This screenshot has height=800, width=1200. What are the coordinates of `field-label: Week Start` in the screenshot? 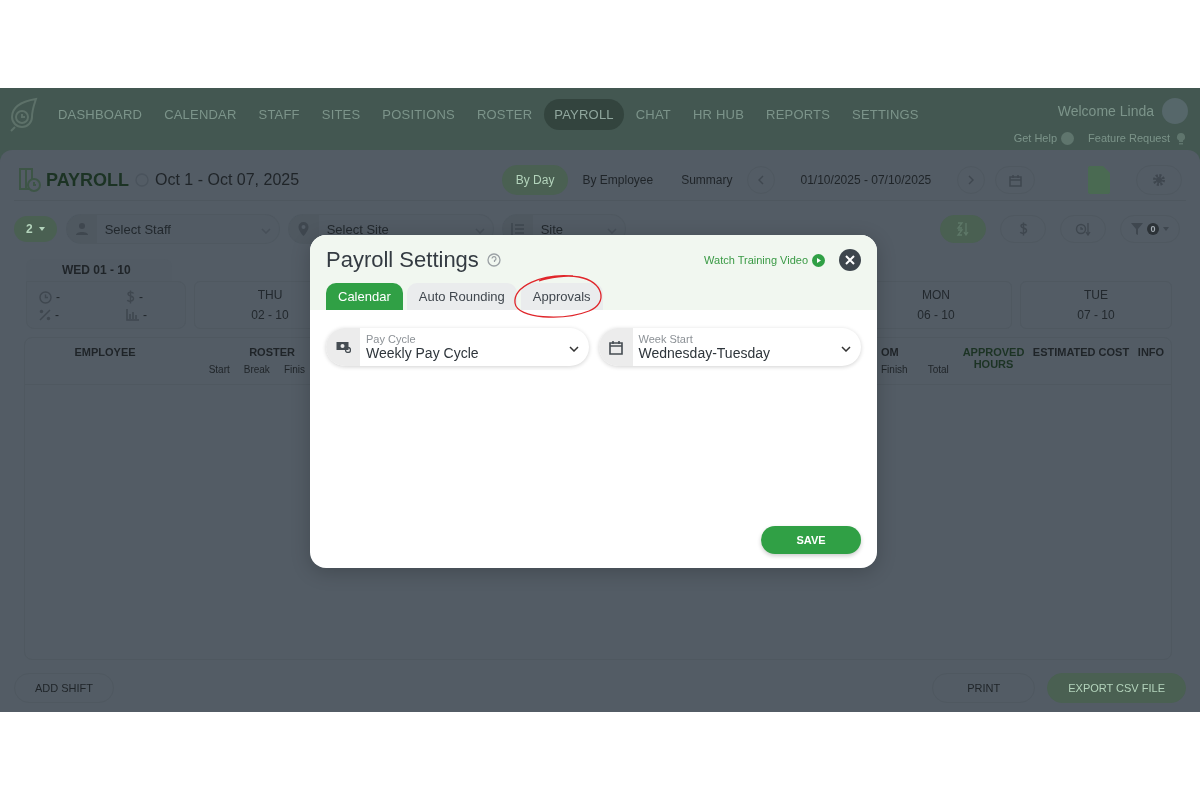 It's located at (666, 339).